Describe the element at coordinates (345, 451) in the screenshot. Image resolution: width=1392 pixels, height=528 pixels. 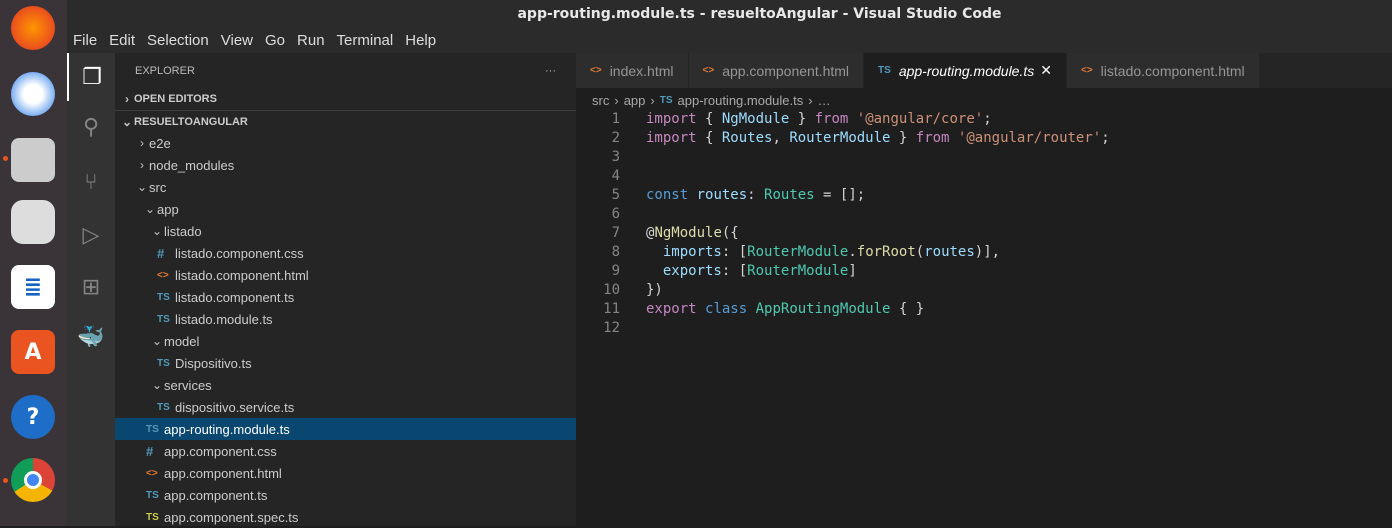
I see `file-item: # app.component.css` at that location.